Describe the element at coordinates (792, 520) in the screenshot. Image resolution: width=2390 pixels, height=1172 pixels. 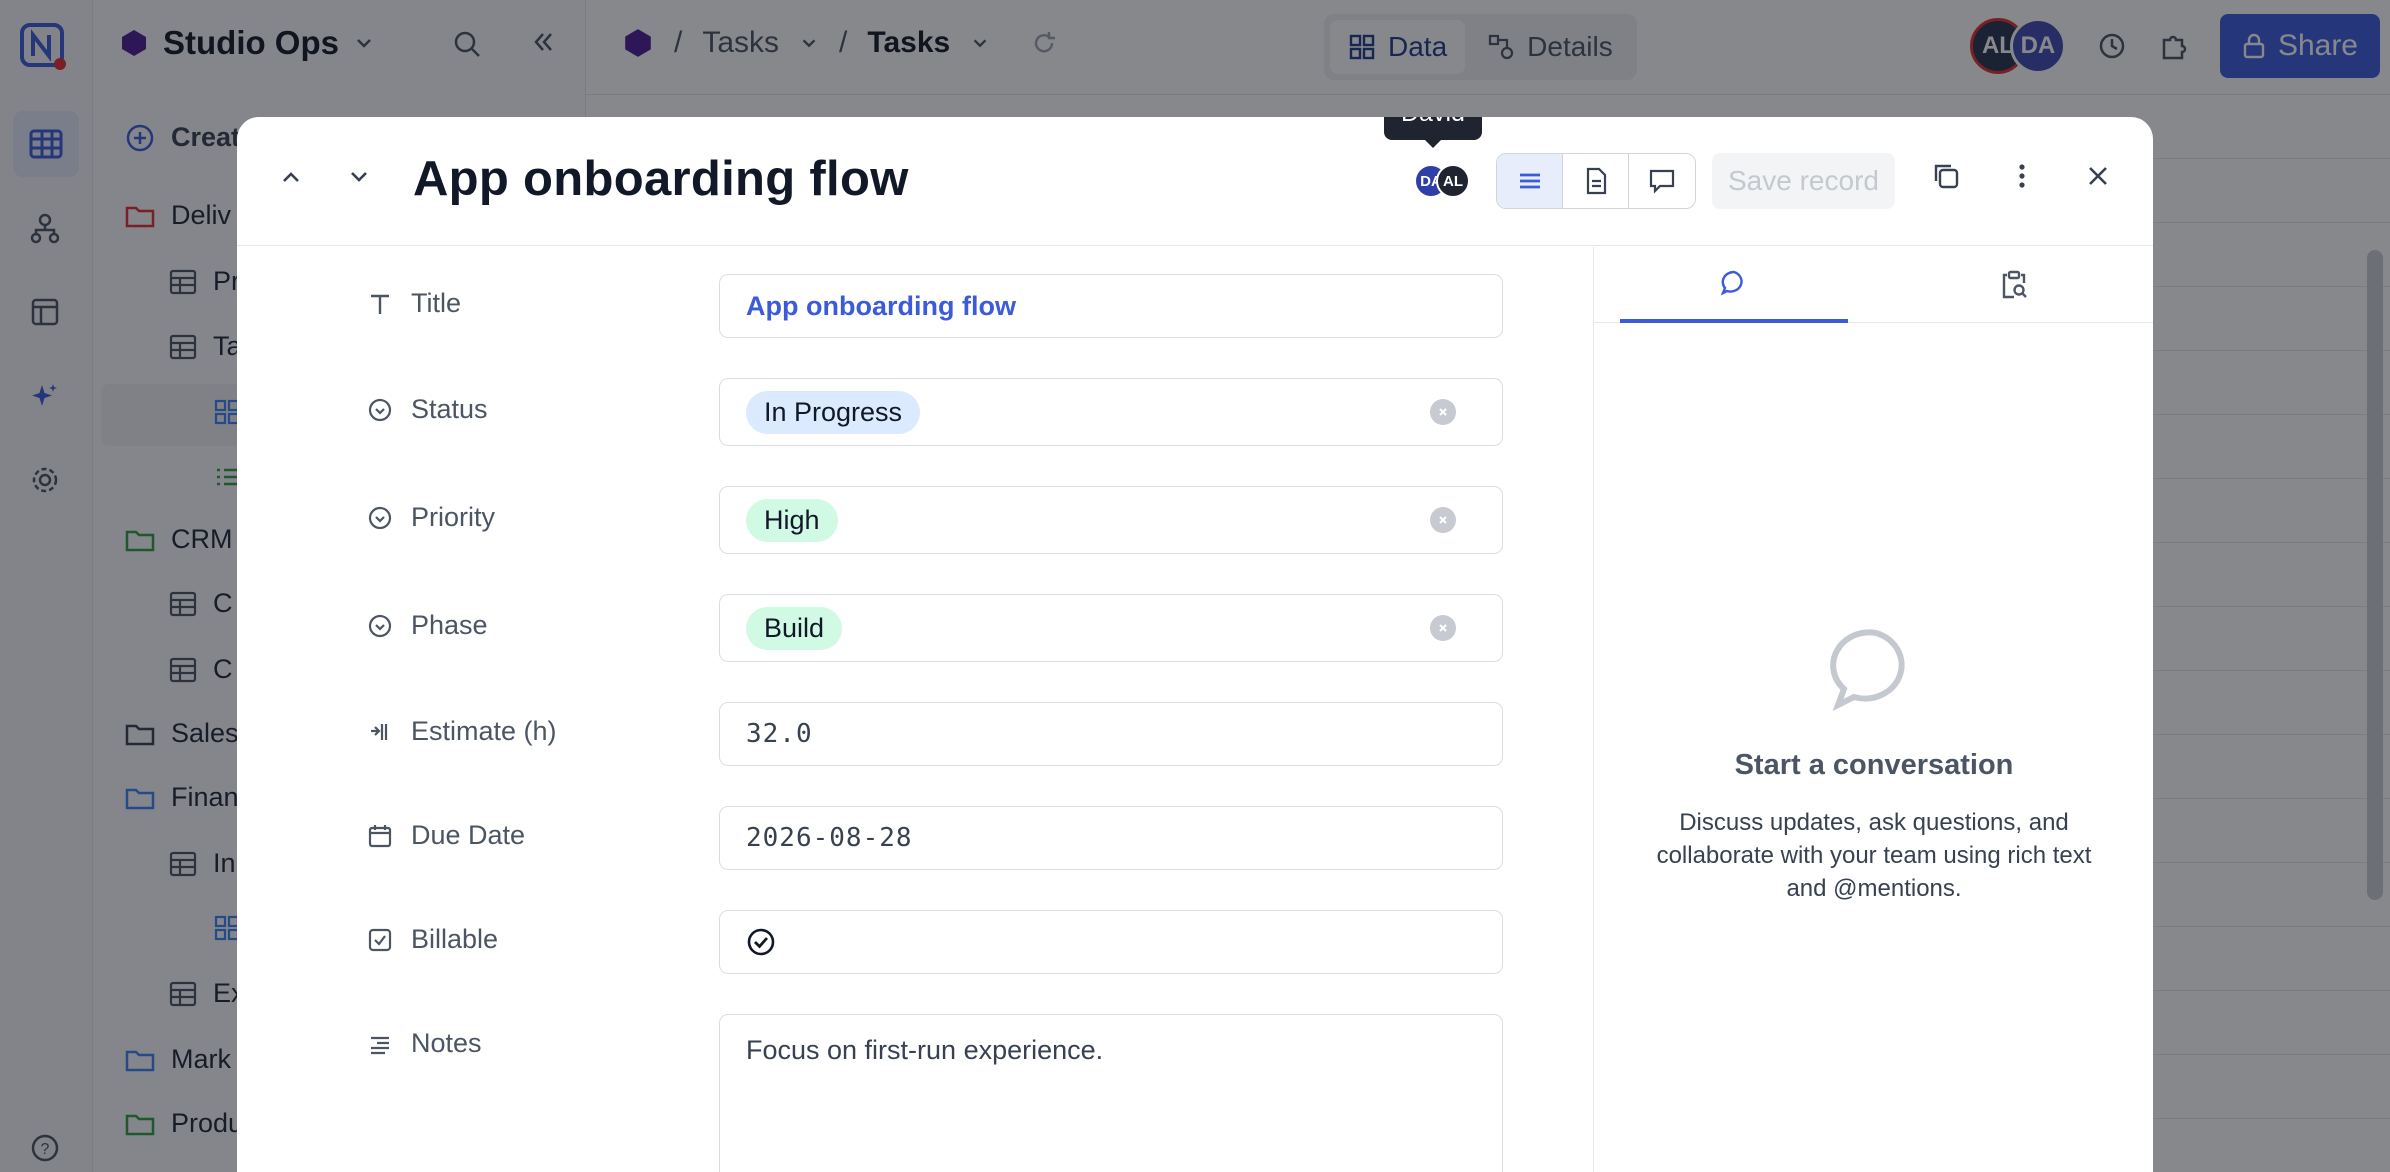
I see `priority-chip: High` at that location.